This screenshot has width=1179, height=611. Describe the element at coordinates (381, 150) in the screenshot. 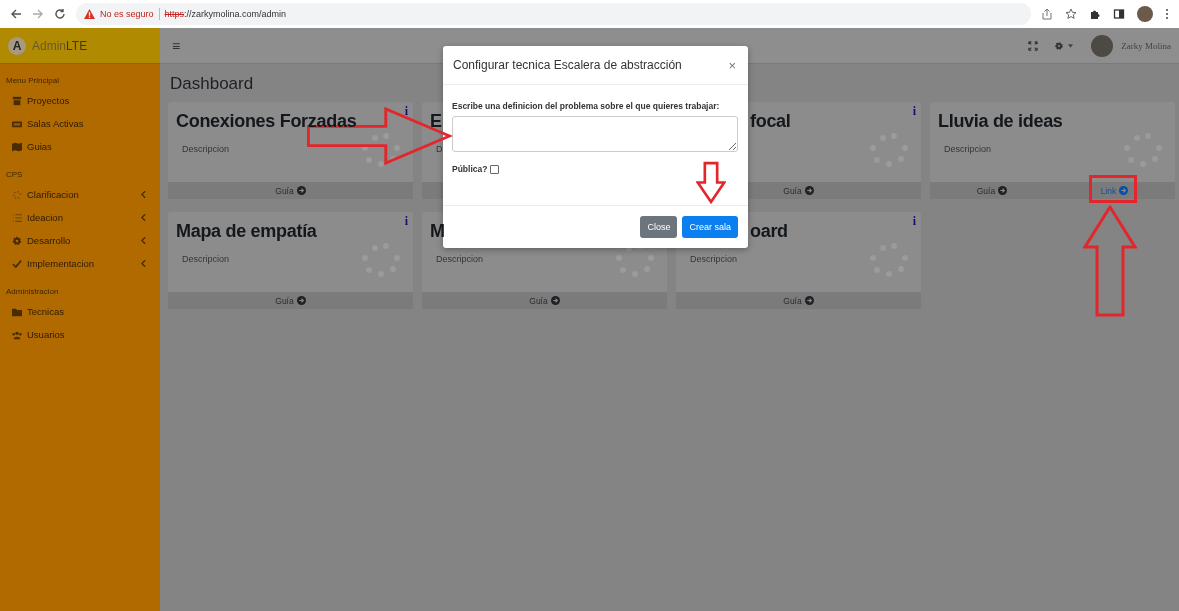

I see `loading-dots-icon` at that location.